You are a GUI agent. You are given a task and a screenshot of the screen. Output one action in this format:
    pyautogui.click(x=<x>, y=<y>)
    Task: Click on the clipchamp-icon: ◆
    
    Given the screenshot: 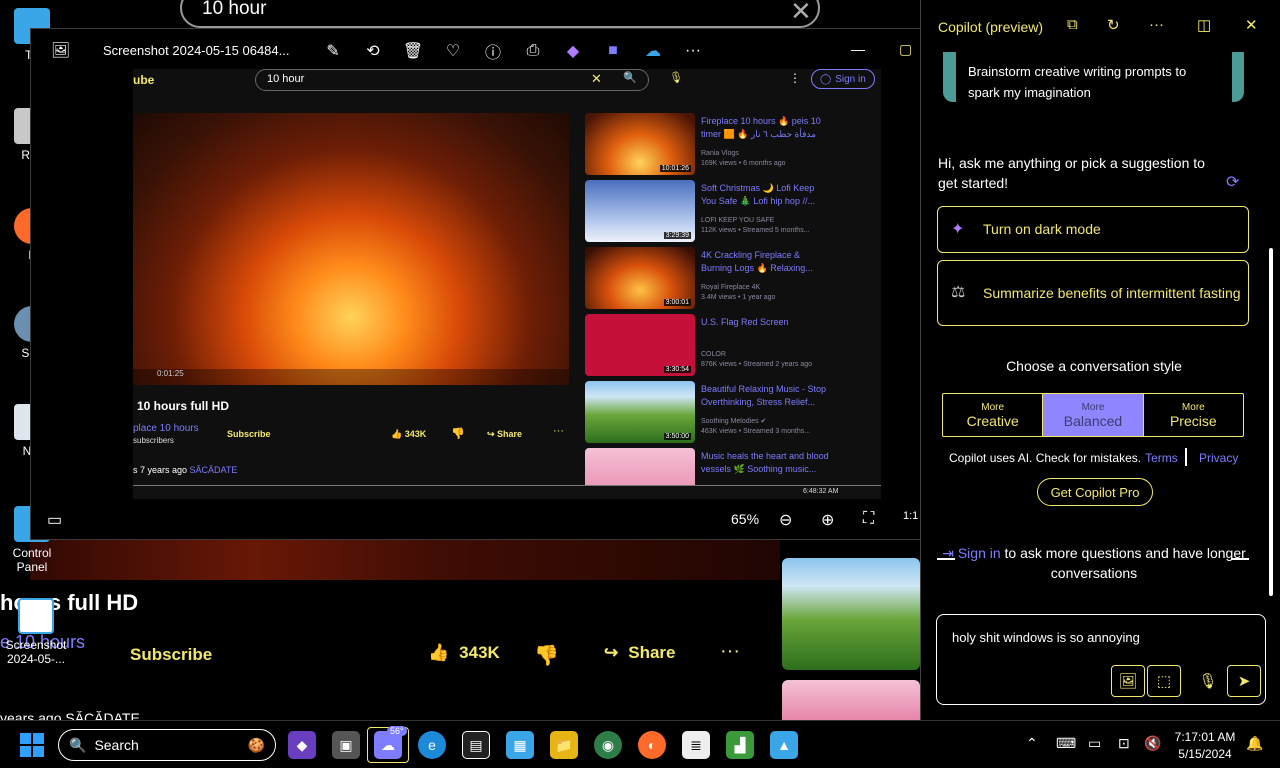 What is the action you would take?
    pyautogui.click(x=573, y=51)
    